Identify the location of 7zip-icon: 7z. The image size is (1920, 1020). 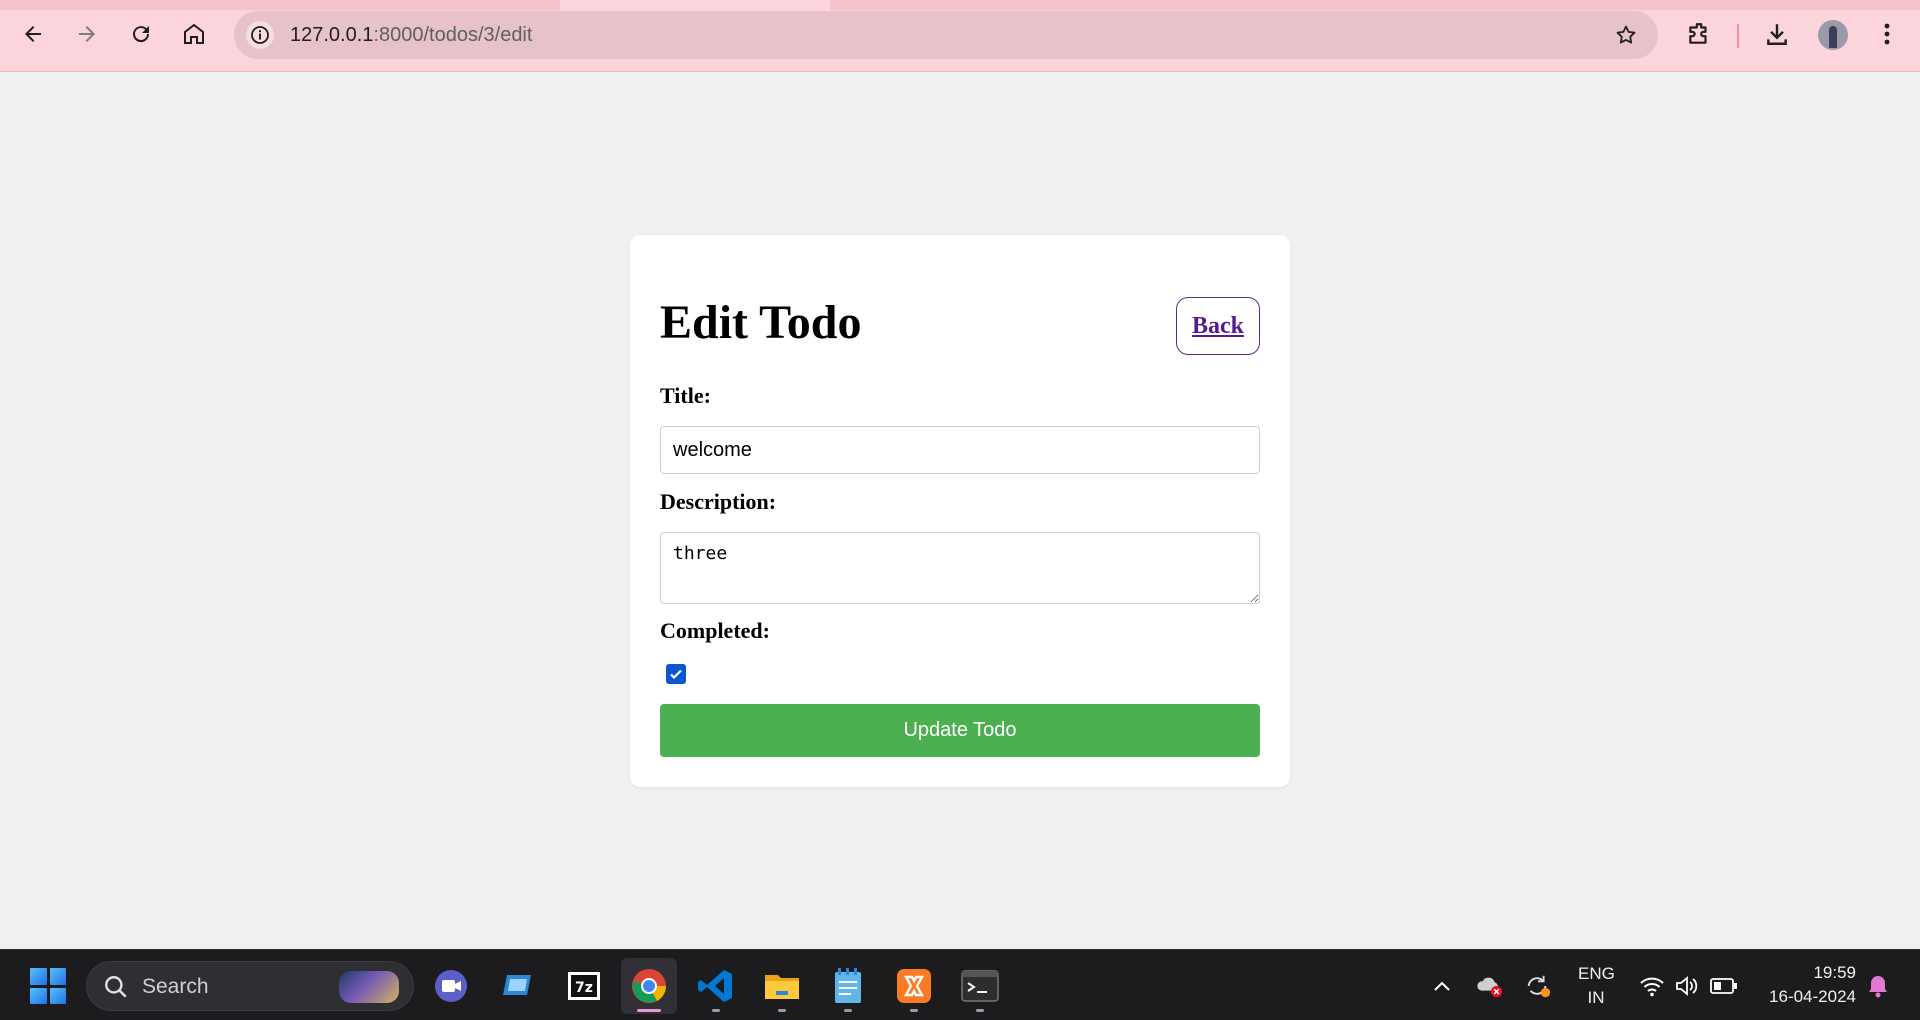
(584, 986).